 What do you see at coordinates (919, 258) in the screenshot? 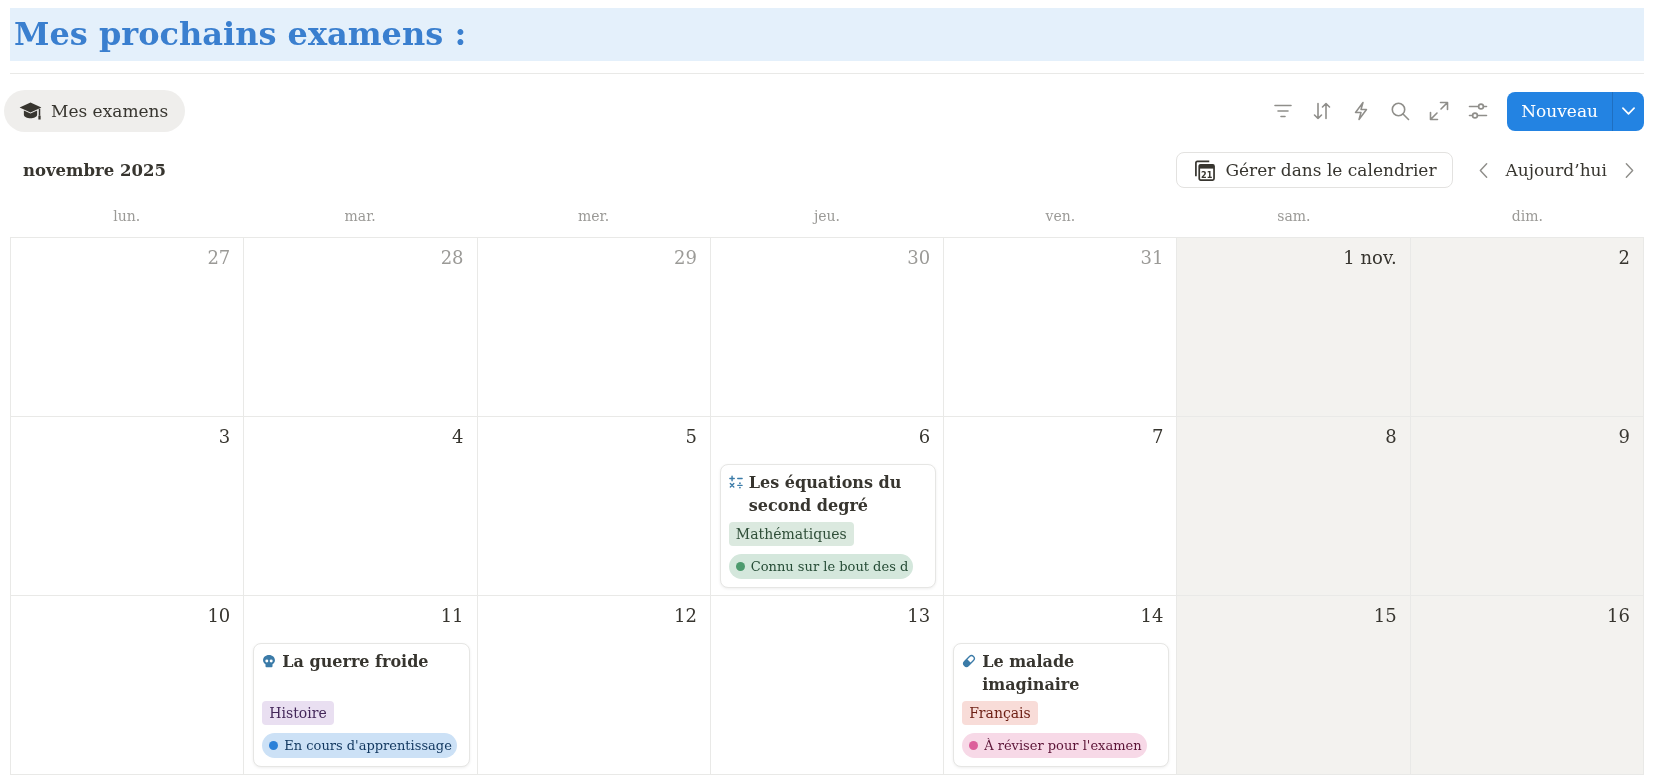
I see `day-number: 30` at bounding box center [919, 258].